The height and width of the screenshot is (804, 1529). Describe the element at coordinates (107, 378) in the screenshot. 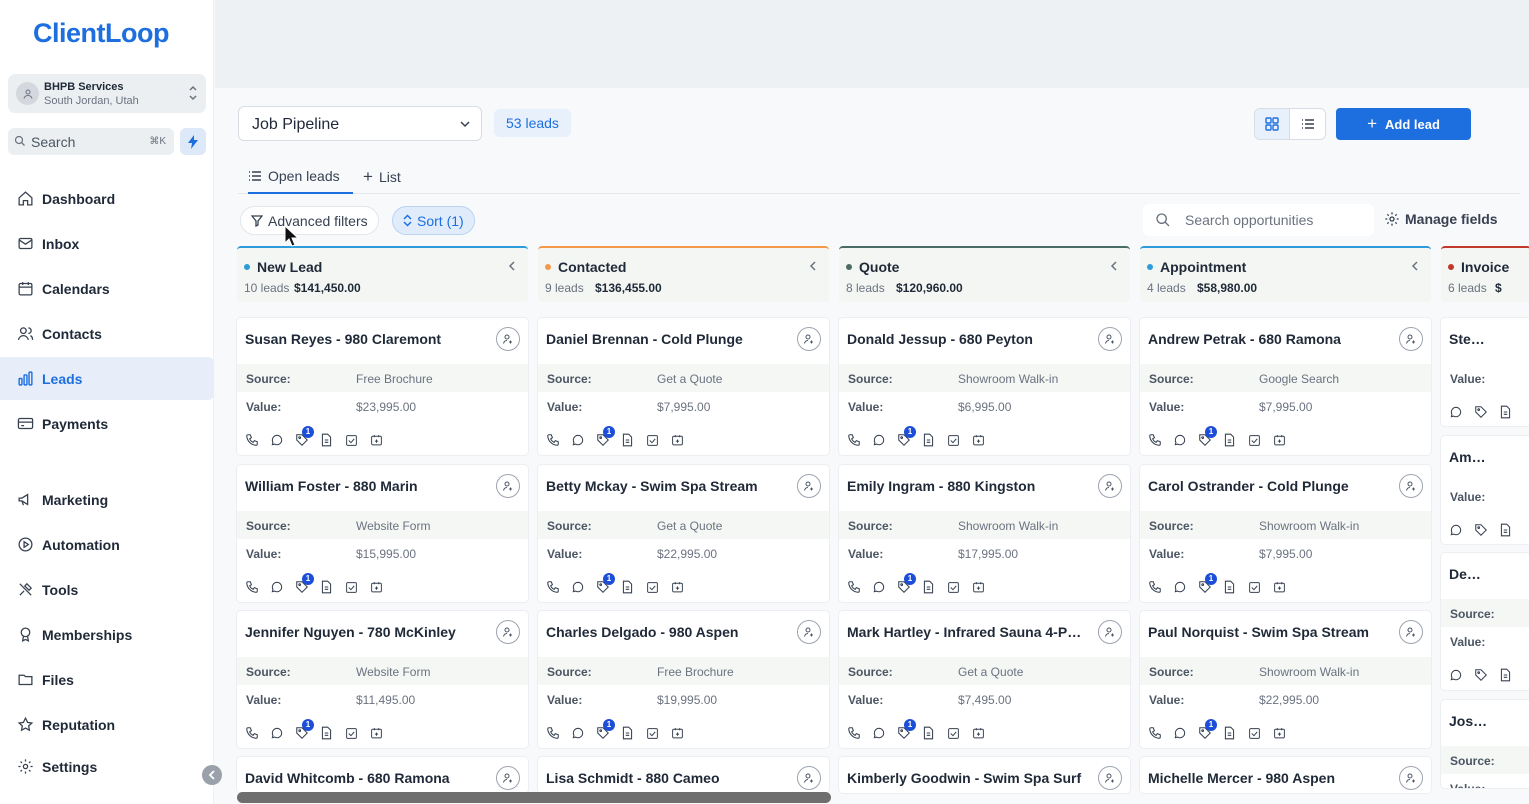

I see `nav-leads: Leads` at that location.